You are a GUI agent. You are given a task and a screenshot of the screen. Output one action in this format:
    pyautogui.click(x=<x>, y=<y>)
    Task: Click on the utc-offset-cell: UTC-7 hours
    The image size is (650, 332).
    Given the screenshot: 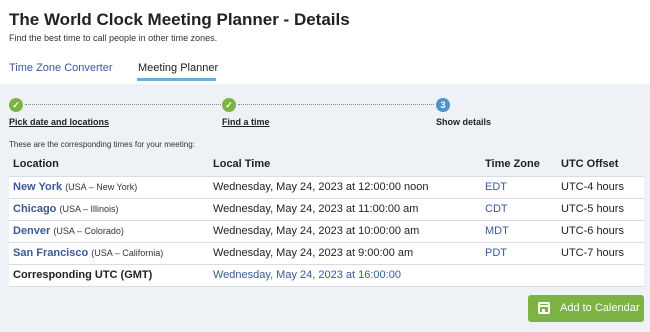 What is the action you would take?
    pyautogui.click(x=600, y=253)
    